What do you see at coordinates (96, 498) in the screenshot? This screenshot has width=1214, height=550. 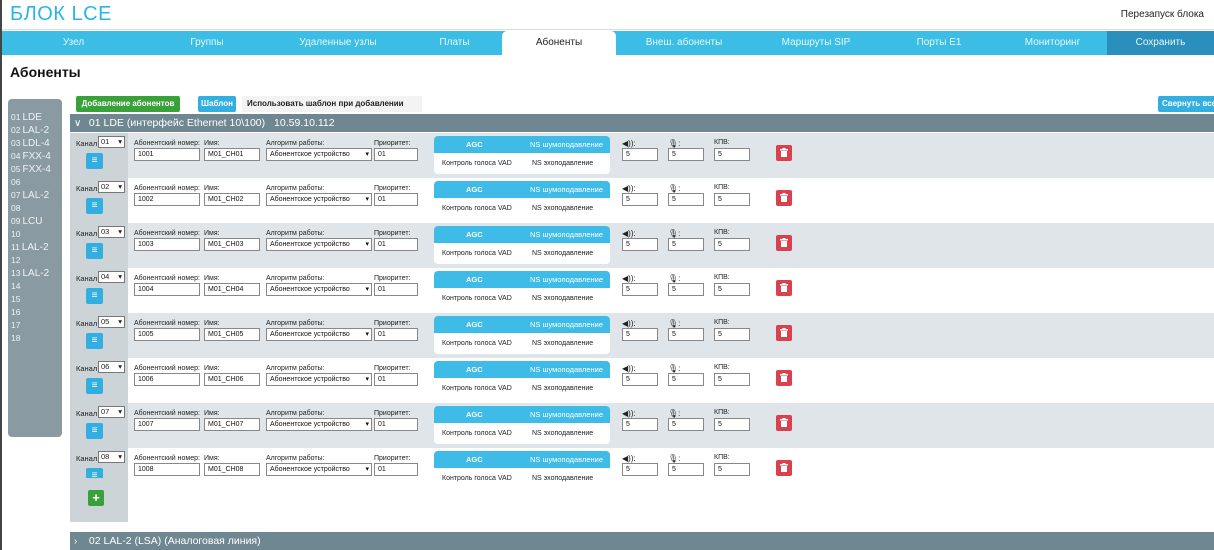 I see `add-subscriber-icon: +` at bounding box center [96, 498].